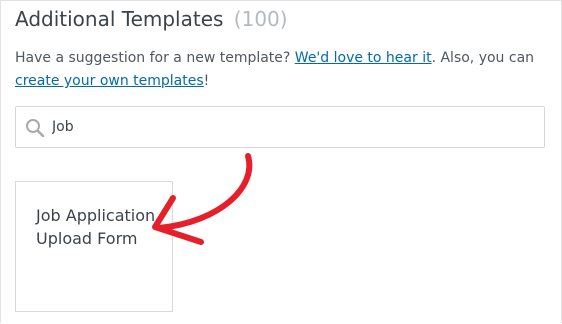  Describe the element at coordinates (206, 81) in the screenshot. I see `suggestion-text-after: !` at that location.